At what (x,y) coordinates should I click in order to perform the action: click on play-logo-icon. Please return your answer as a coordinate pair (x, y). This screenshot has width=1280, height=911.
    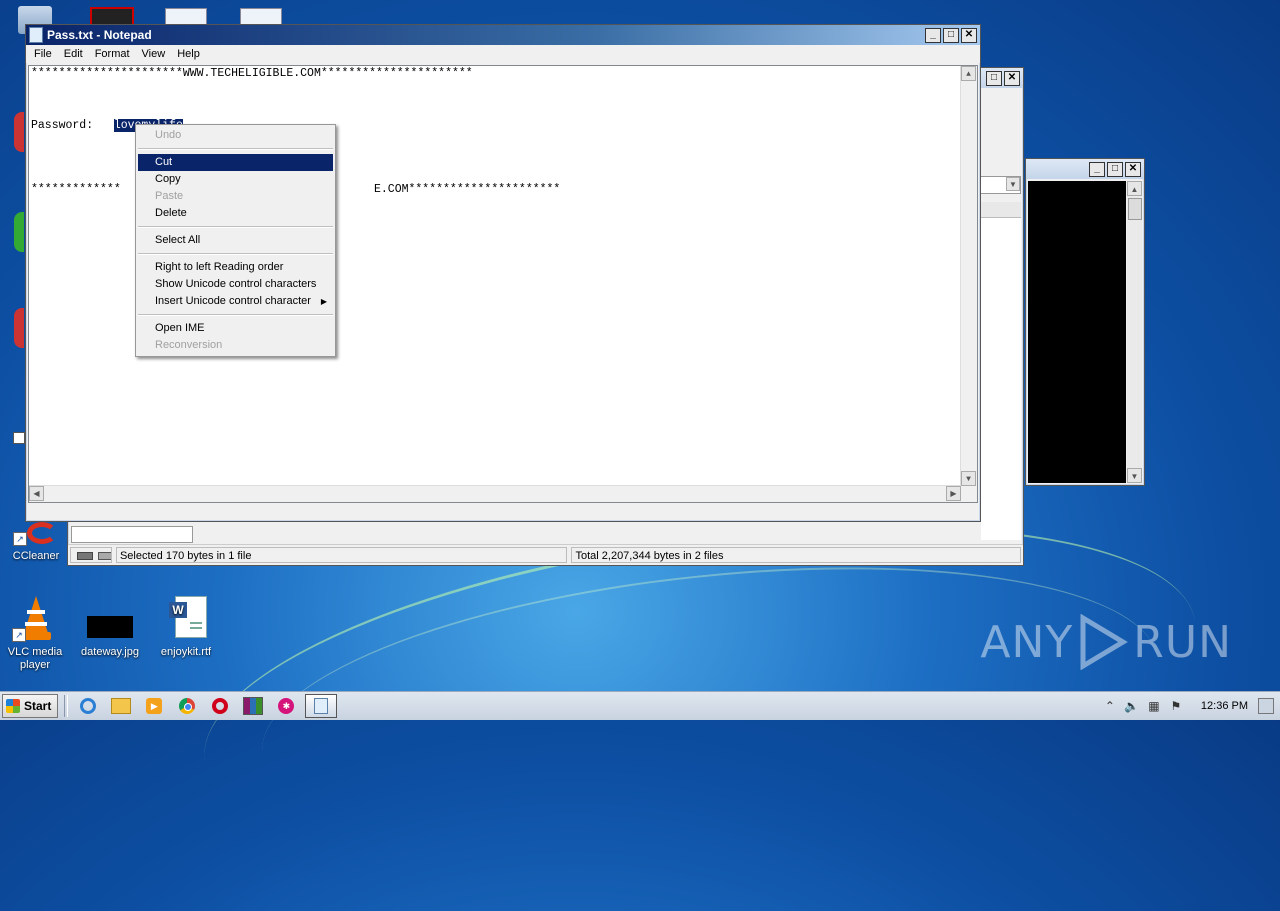
    Looking at the image, I should click on (1104, 642).